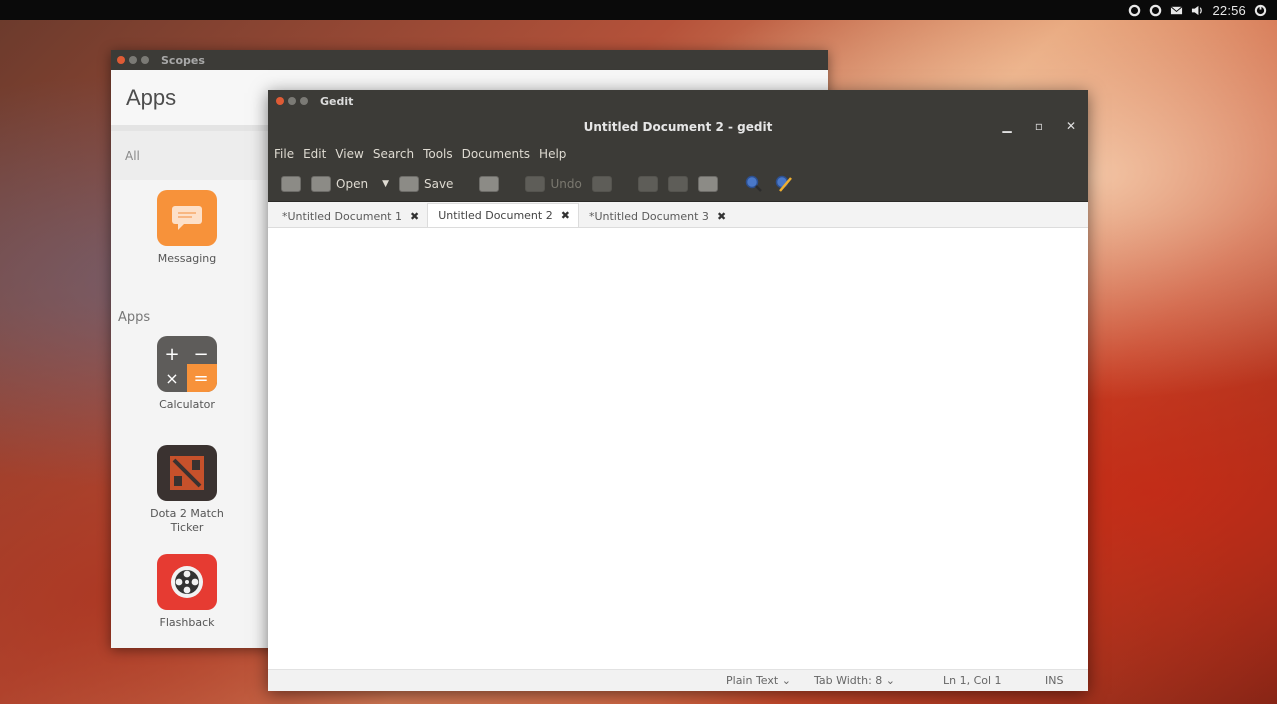 Image resolution: width=1277 pixels, height=704 pixels. Describe the element at coordinates (183, 60) in the screenshot. I see `scopes-window-title: Scopes` at that location.